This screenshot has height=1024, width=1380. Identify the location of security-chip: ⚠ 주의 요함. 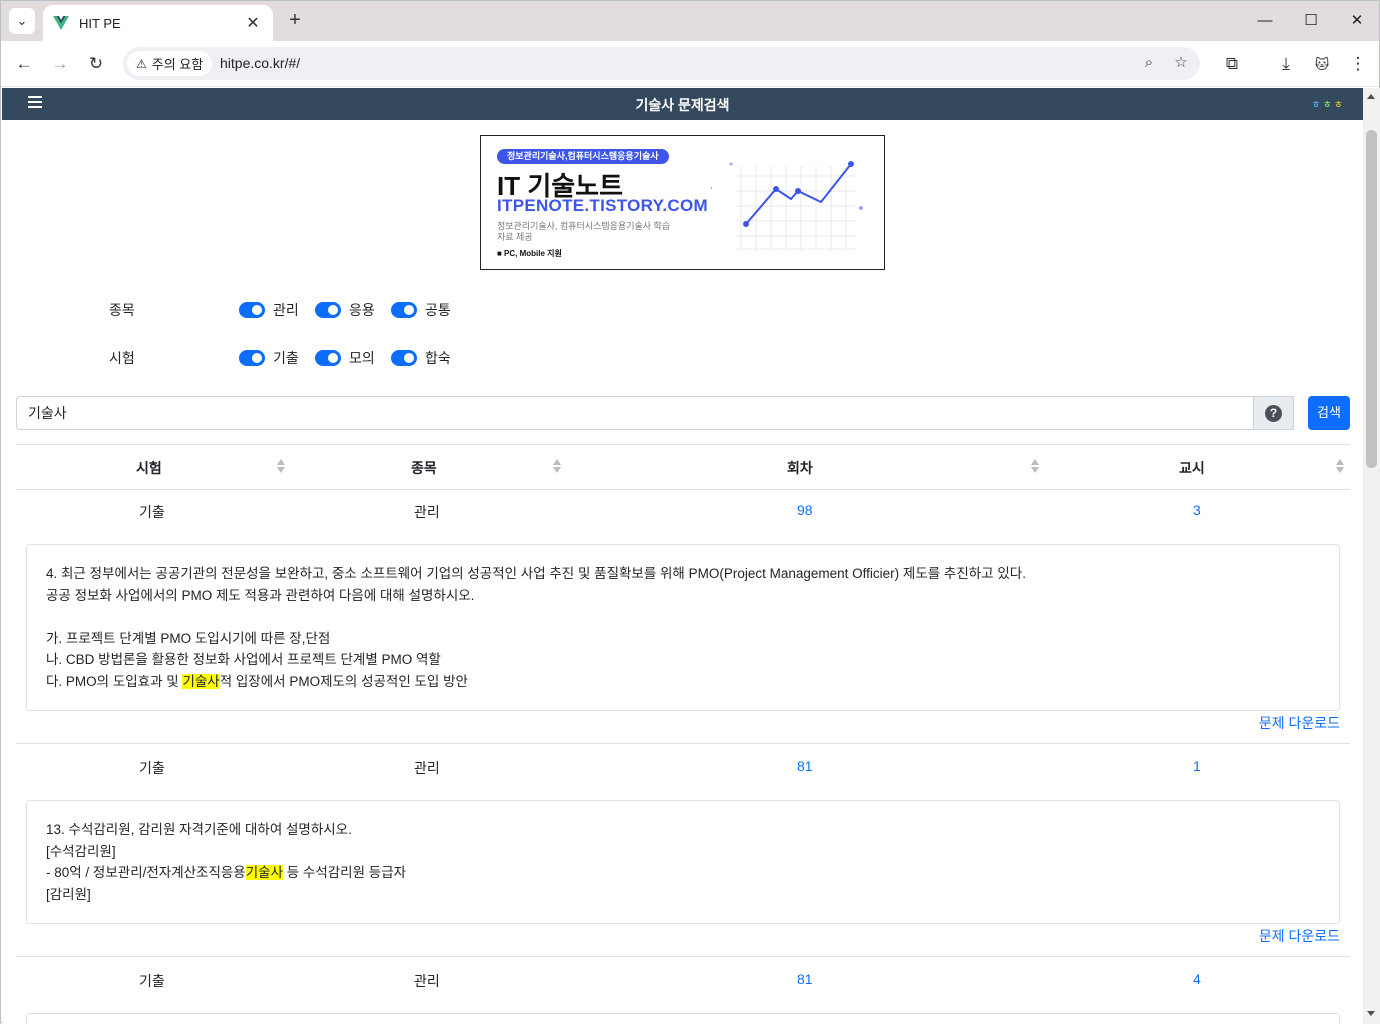
(170, 63).